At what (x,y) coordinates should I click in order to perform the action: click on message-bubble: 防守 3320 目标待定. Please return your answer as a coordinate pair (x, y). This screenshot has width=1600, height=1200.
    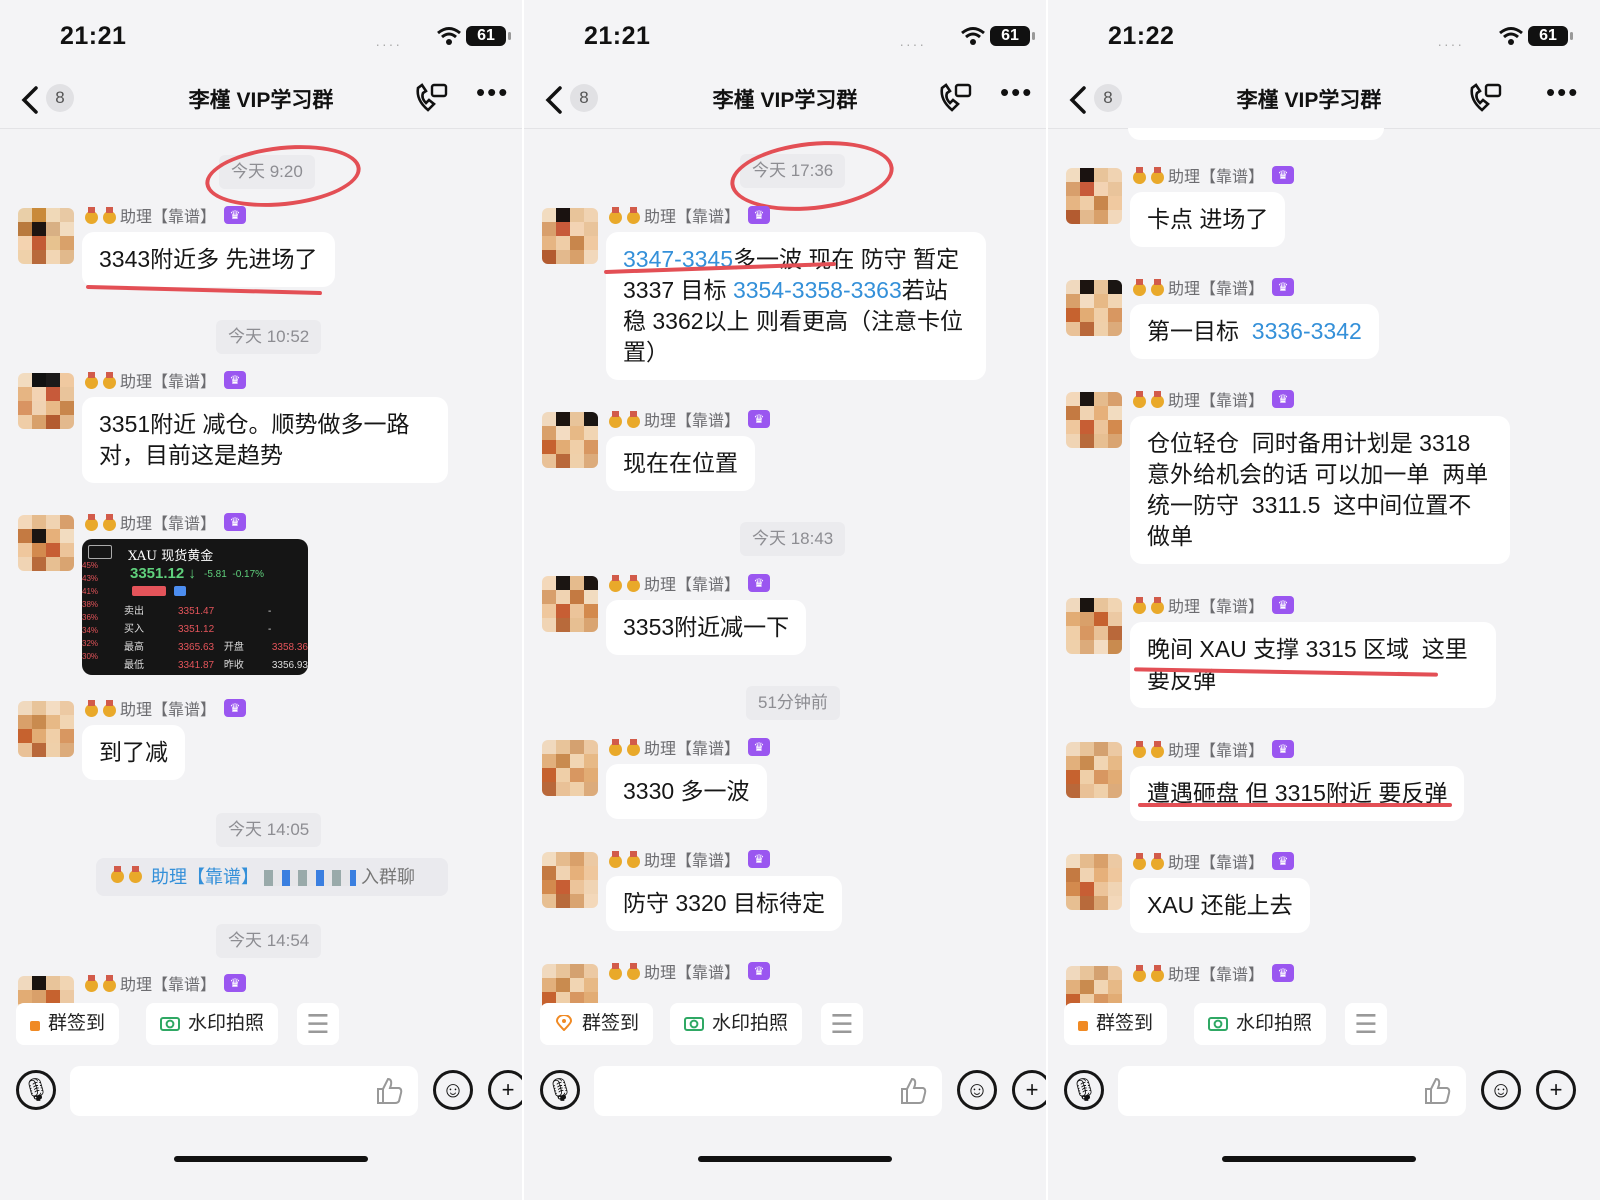
    Looking at the image, I should click on (724, 903).